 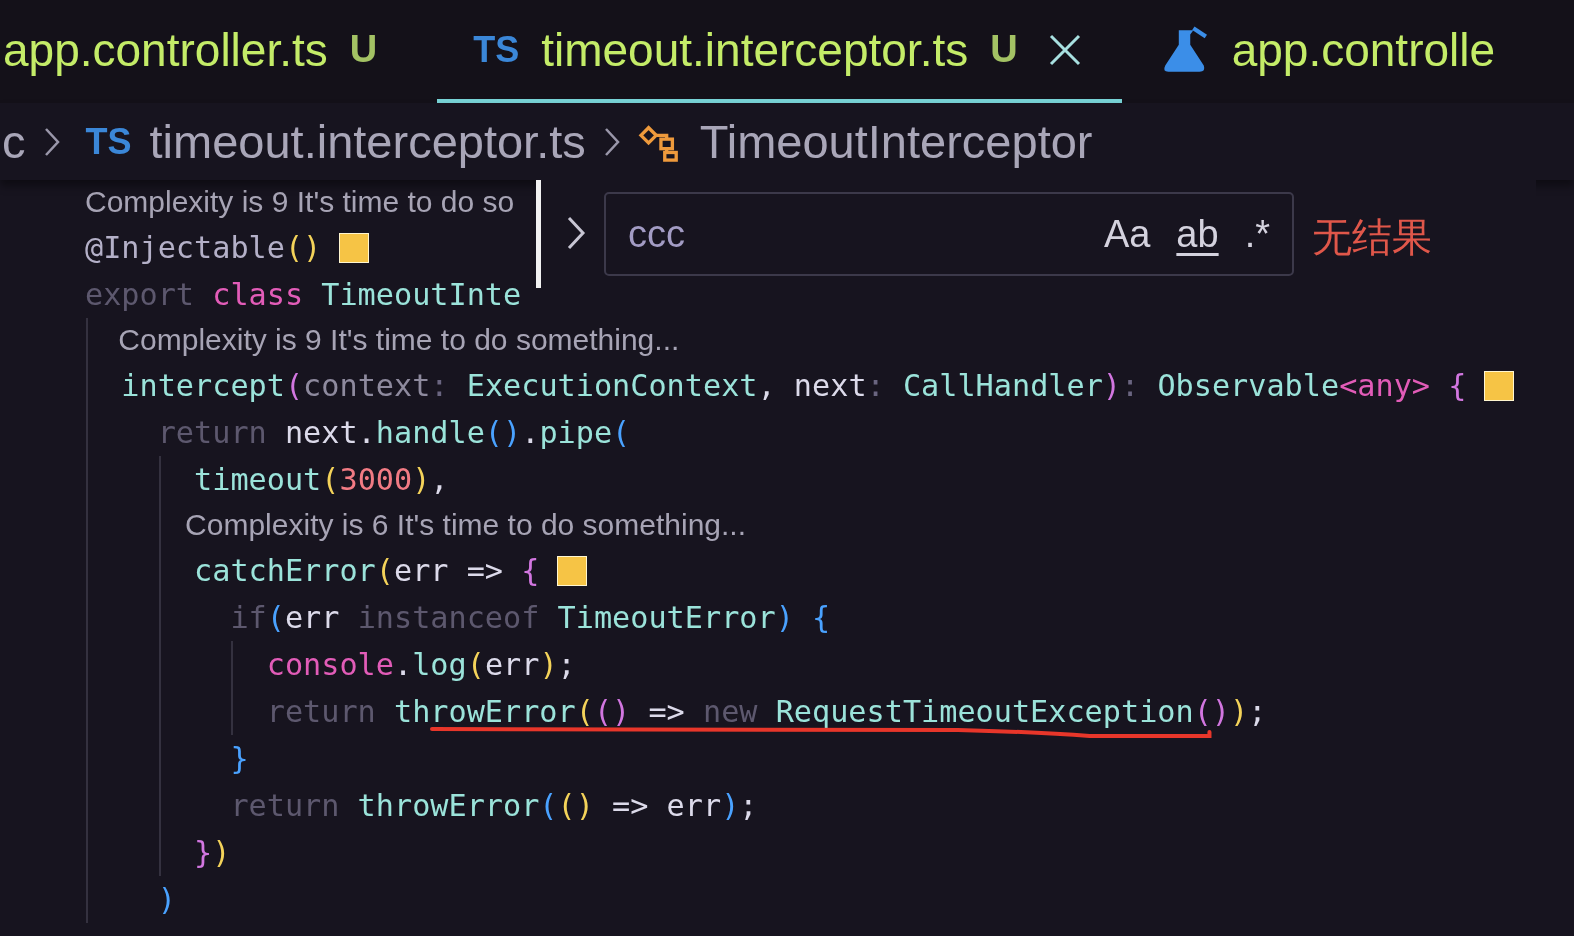 What do you see at coordinates (666, 617) in the screenshot?
I see `type-name: TimeoutError` at bounding box center [666, 617].